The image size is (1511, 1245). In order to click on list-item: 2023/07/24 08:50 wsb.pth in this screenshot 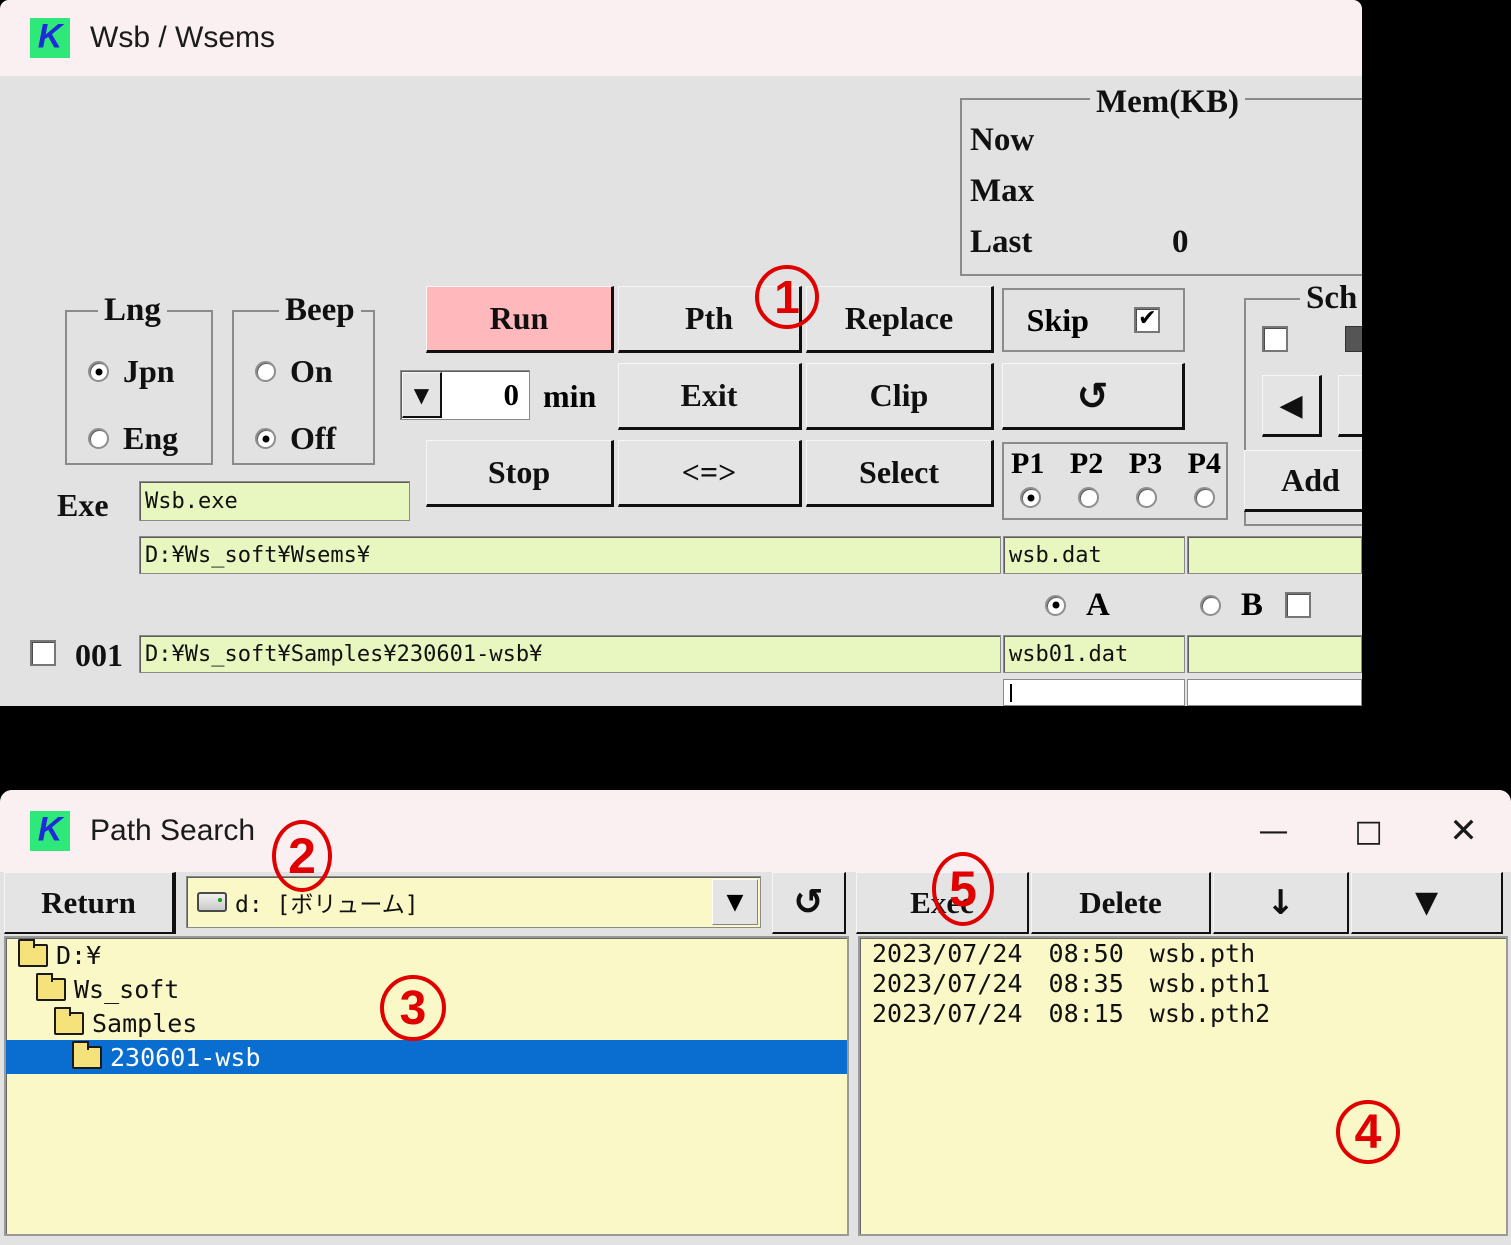, I will do `click(1183, 953)`.